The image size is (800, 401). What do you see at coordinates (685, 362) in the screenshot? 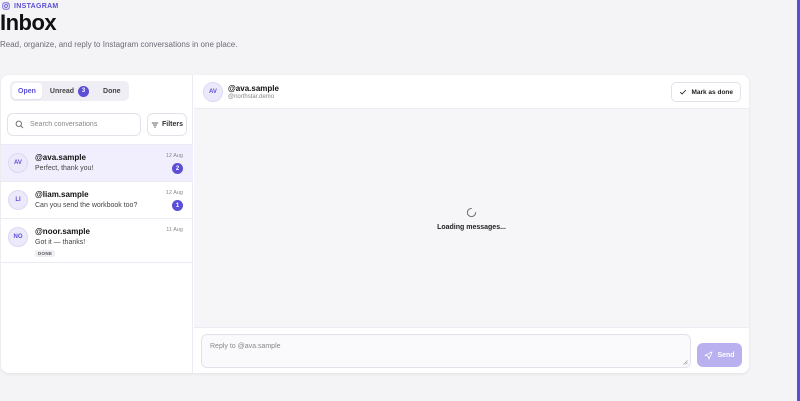
I see `resize-handle-icon` at bounding box center [685, 362].